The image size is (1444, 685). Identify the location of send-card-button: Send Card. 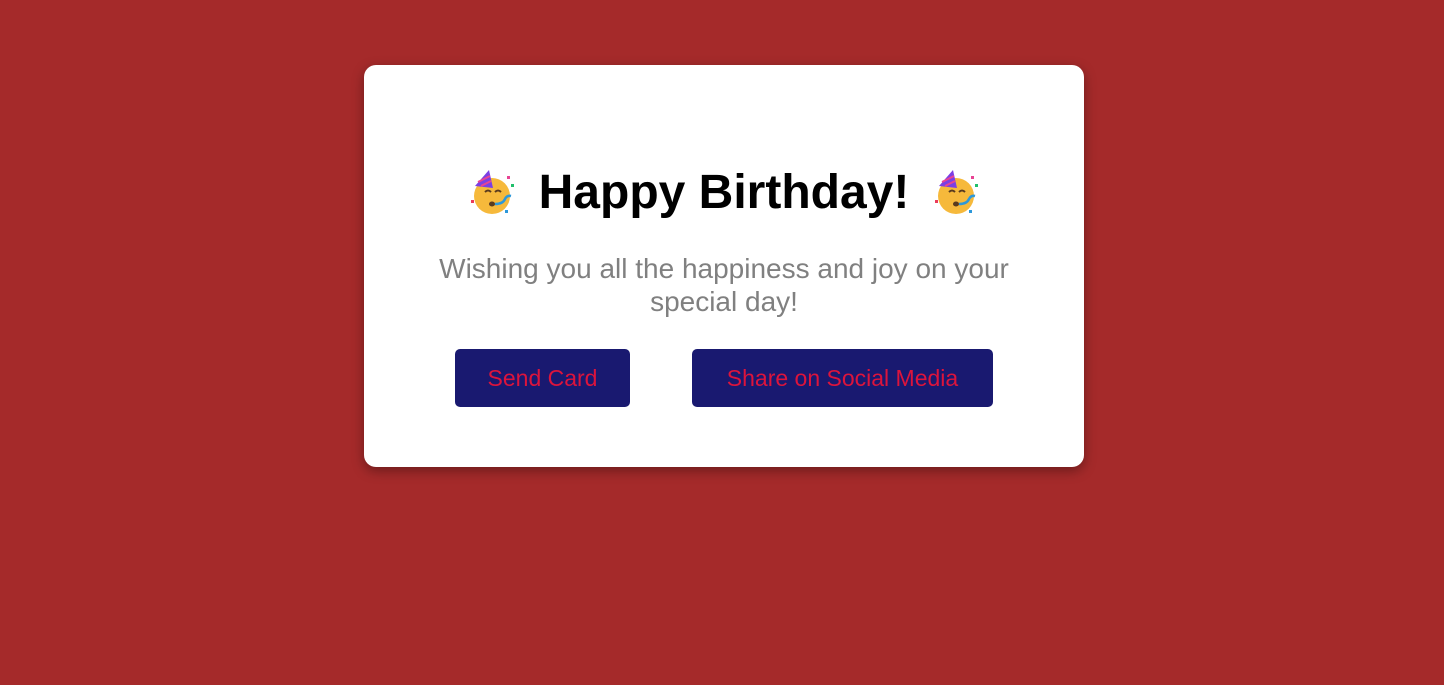
(542, 378).